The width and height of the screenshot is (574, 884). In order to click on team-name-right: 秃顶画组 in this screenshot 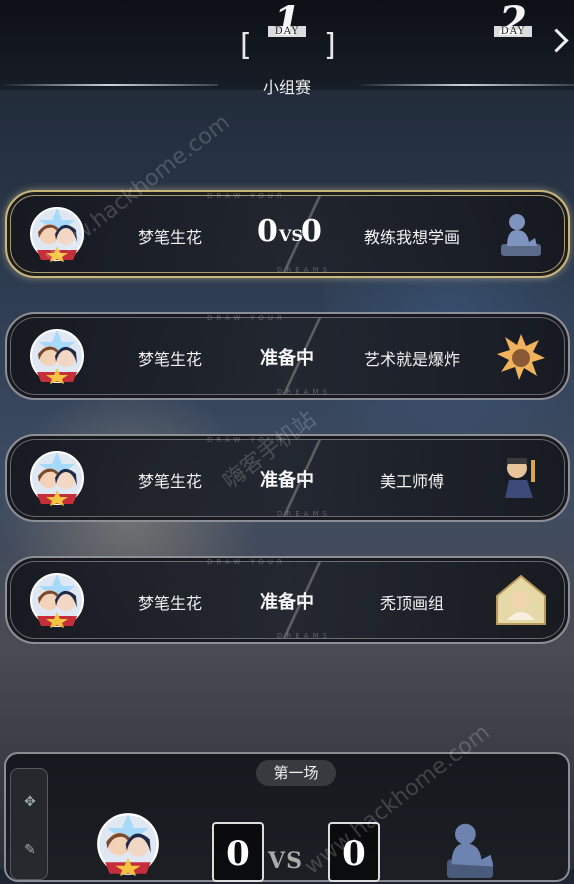, I will do `click(411, 603)`.